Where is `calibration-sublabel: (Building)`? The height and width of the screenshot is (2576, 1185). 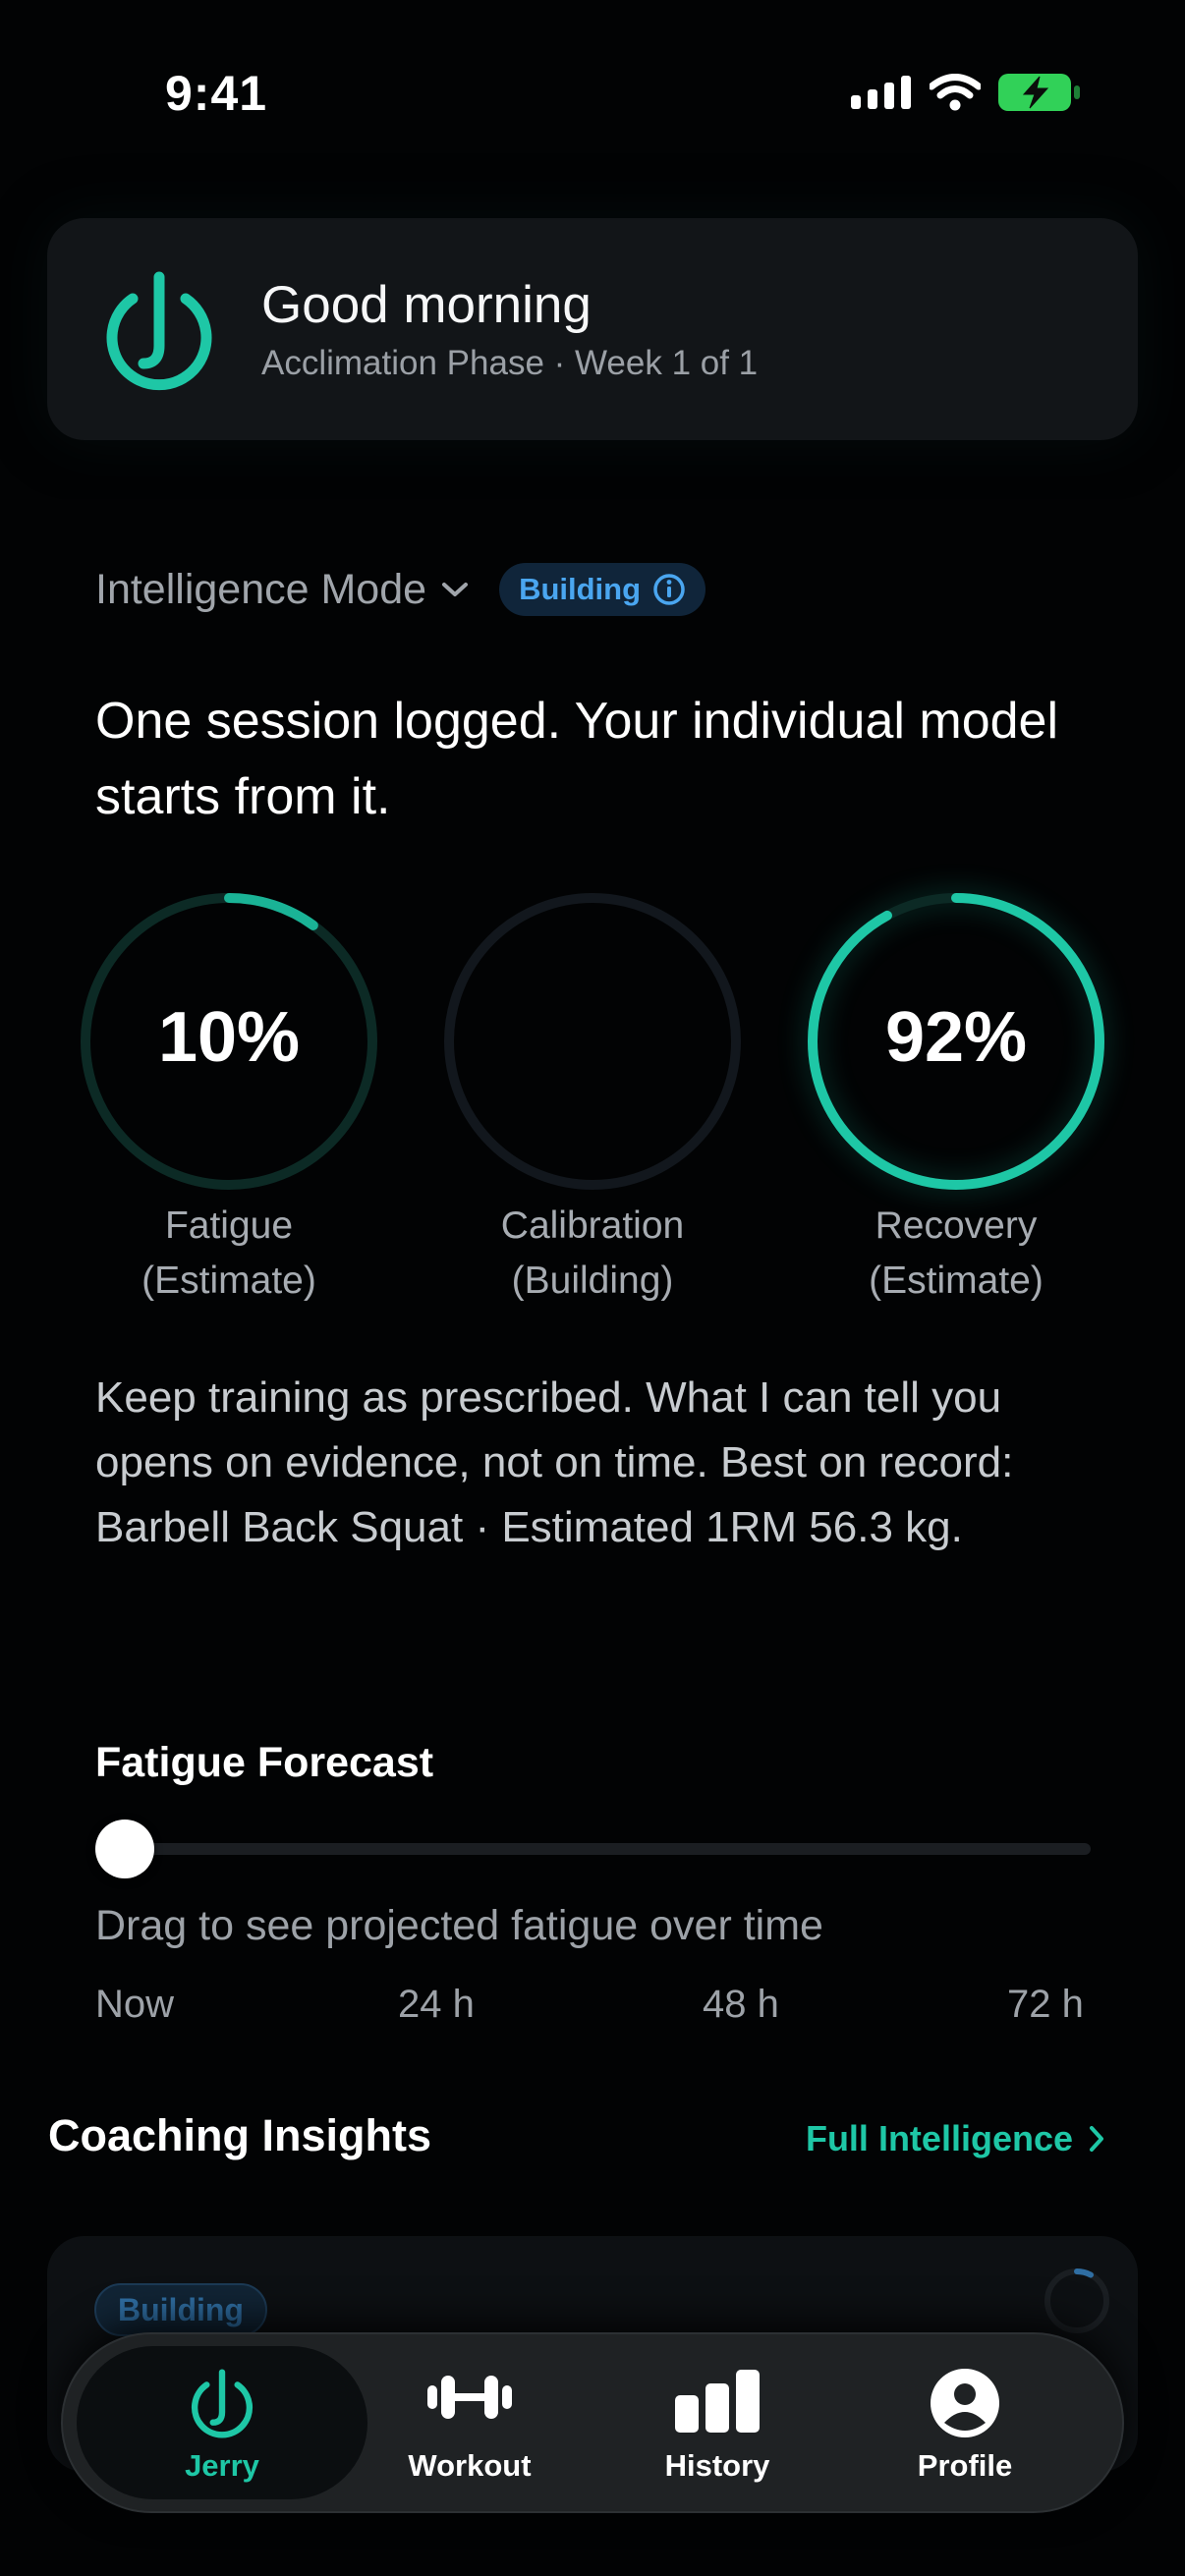 calibration-sublabel: (Building) is located at coordinates (592, 1281).